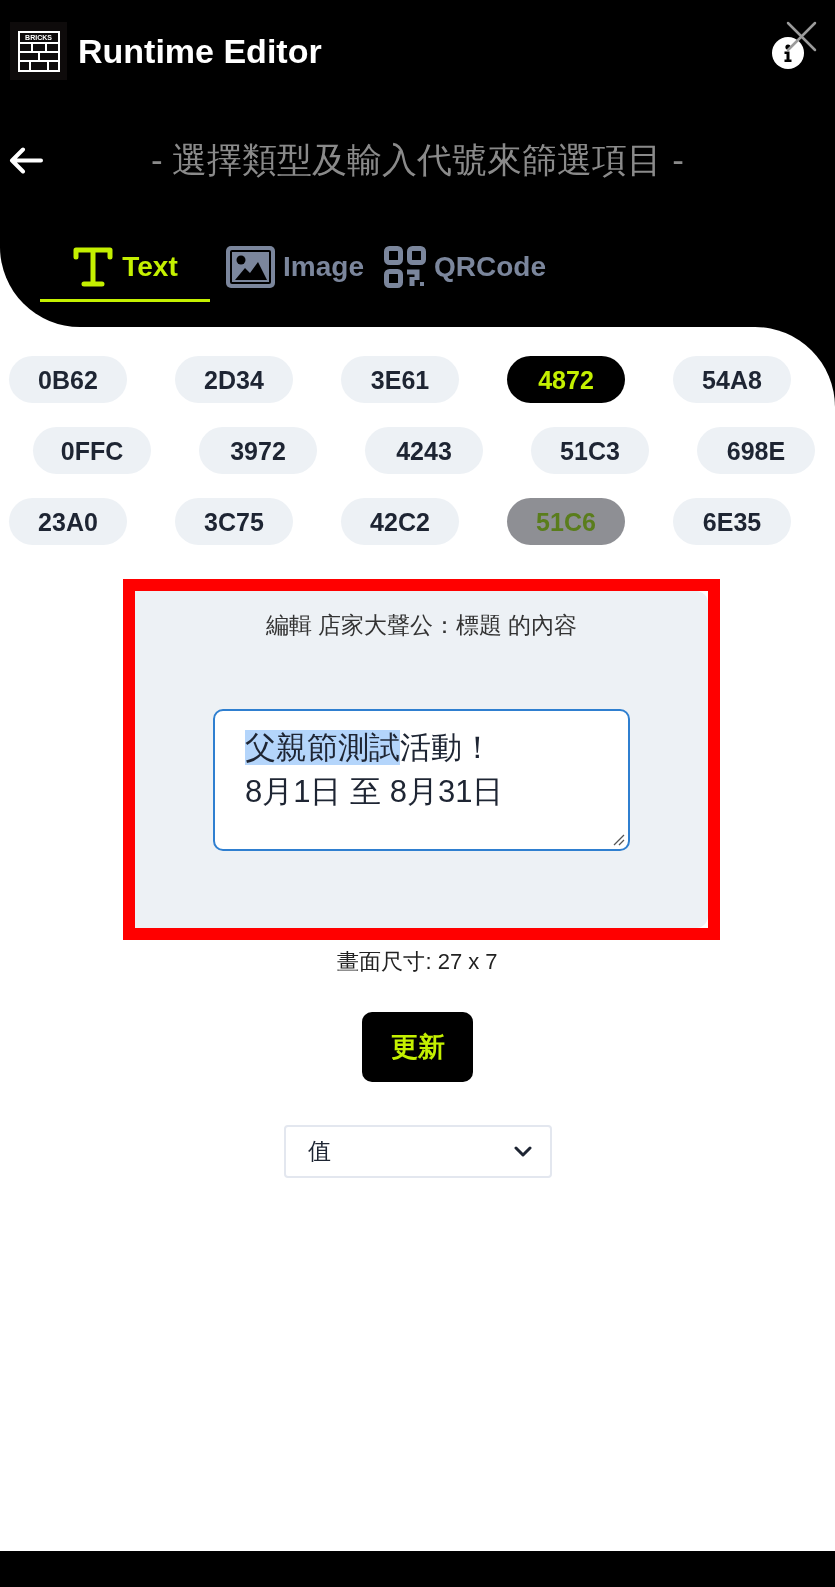 Image resolution: width=835 pixels, height=1587 pixels. Describe the element at coordinates (405, 267) in the screenshot. I see `qr-code-icon` at that location.